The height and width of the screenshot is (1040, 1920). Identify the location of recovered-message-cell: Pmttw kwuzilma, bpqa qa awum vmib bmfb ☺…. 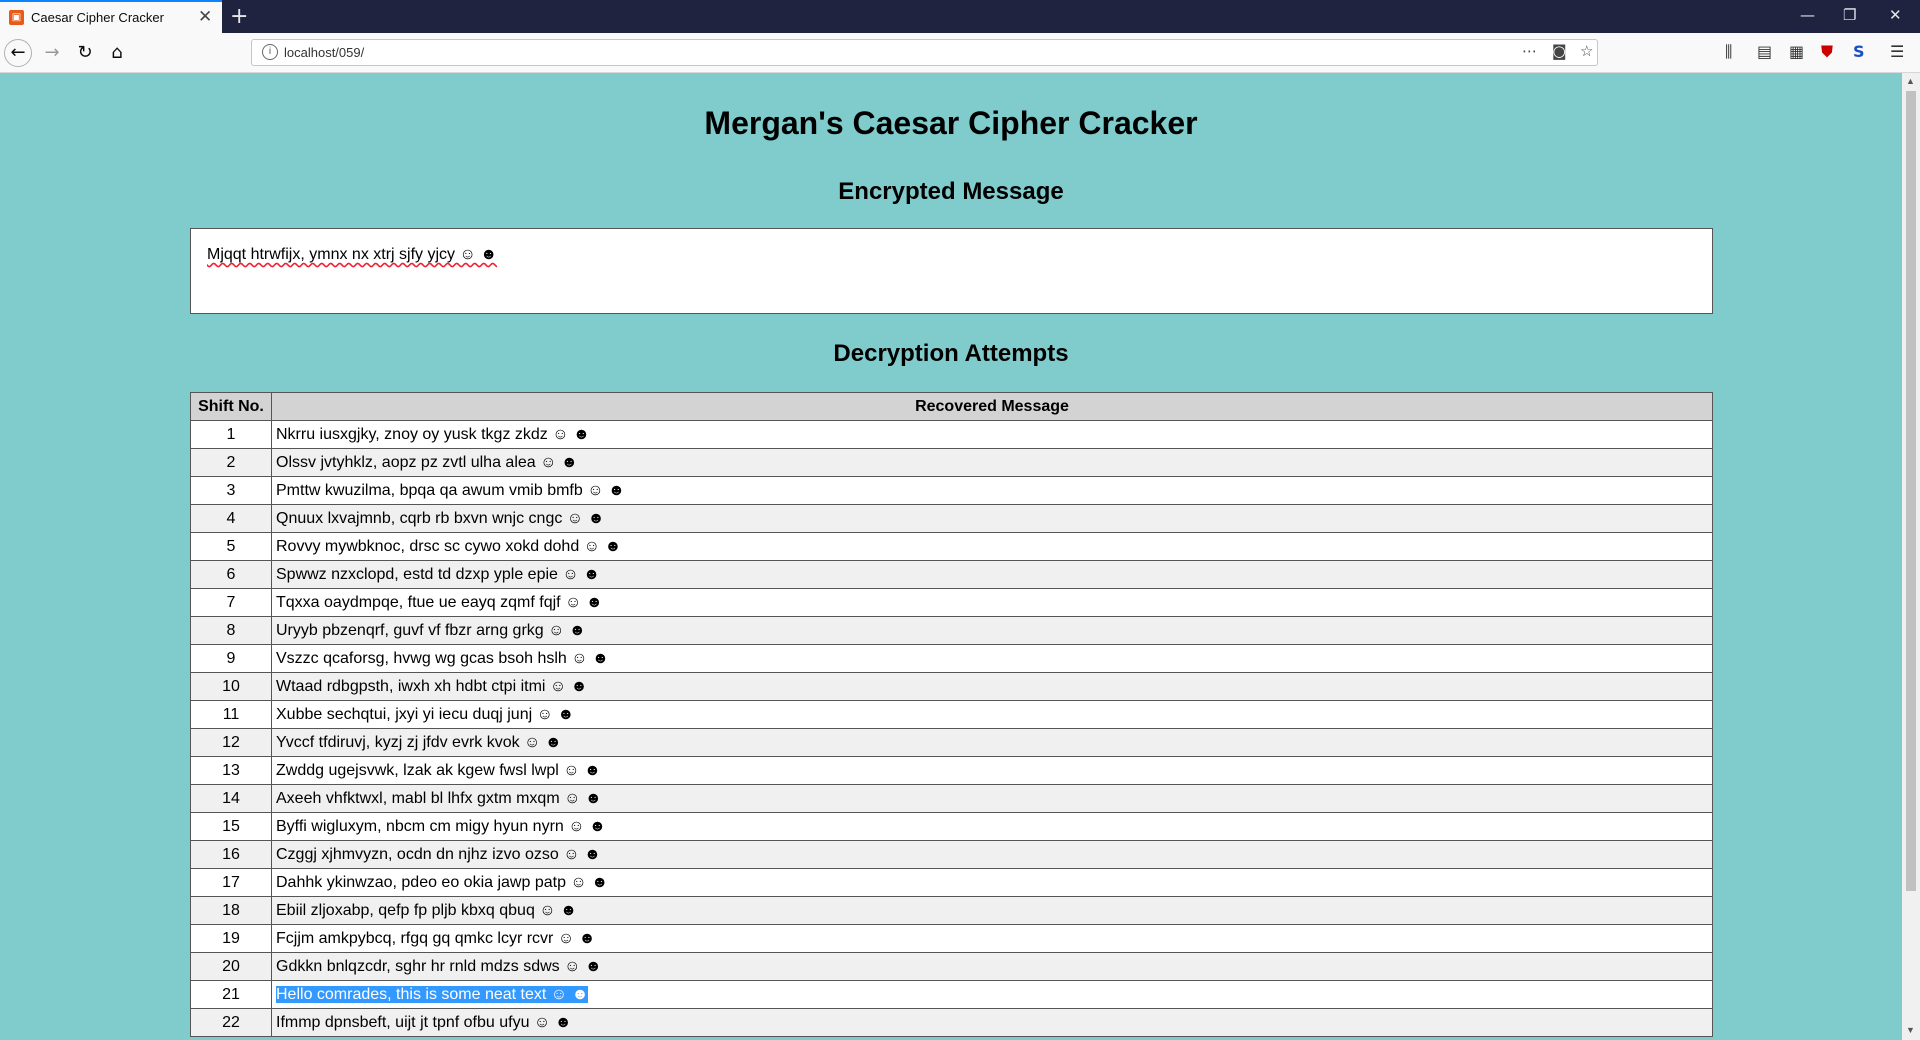
(992, 490).